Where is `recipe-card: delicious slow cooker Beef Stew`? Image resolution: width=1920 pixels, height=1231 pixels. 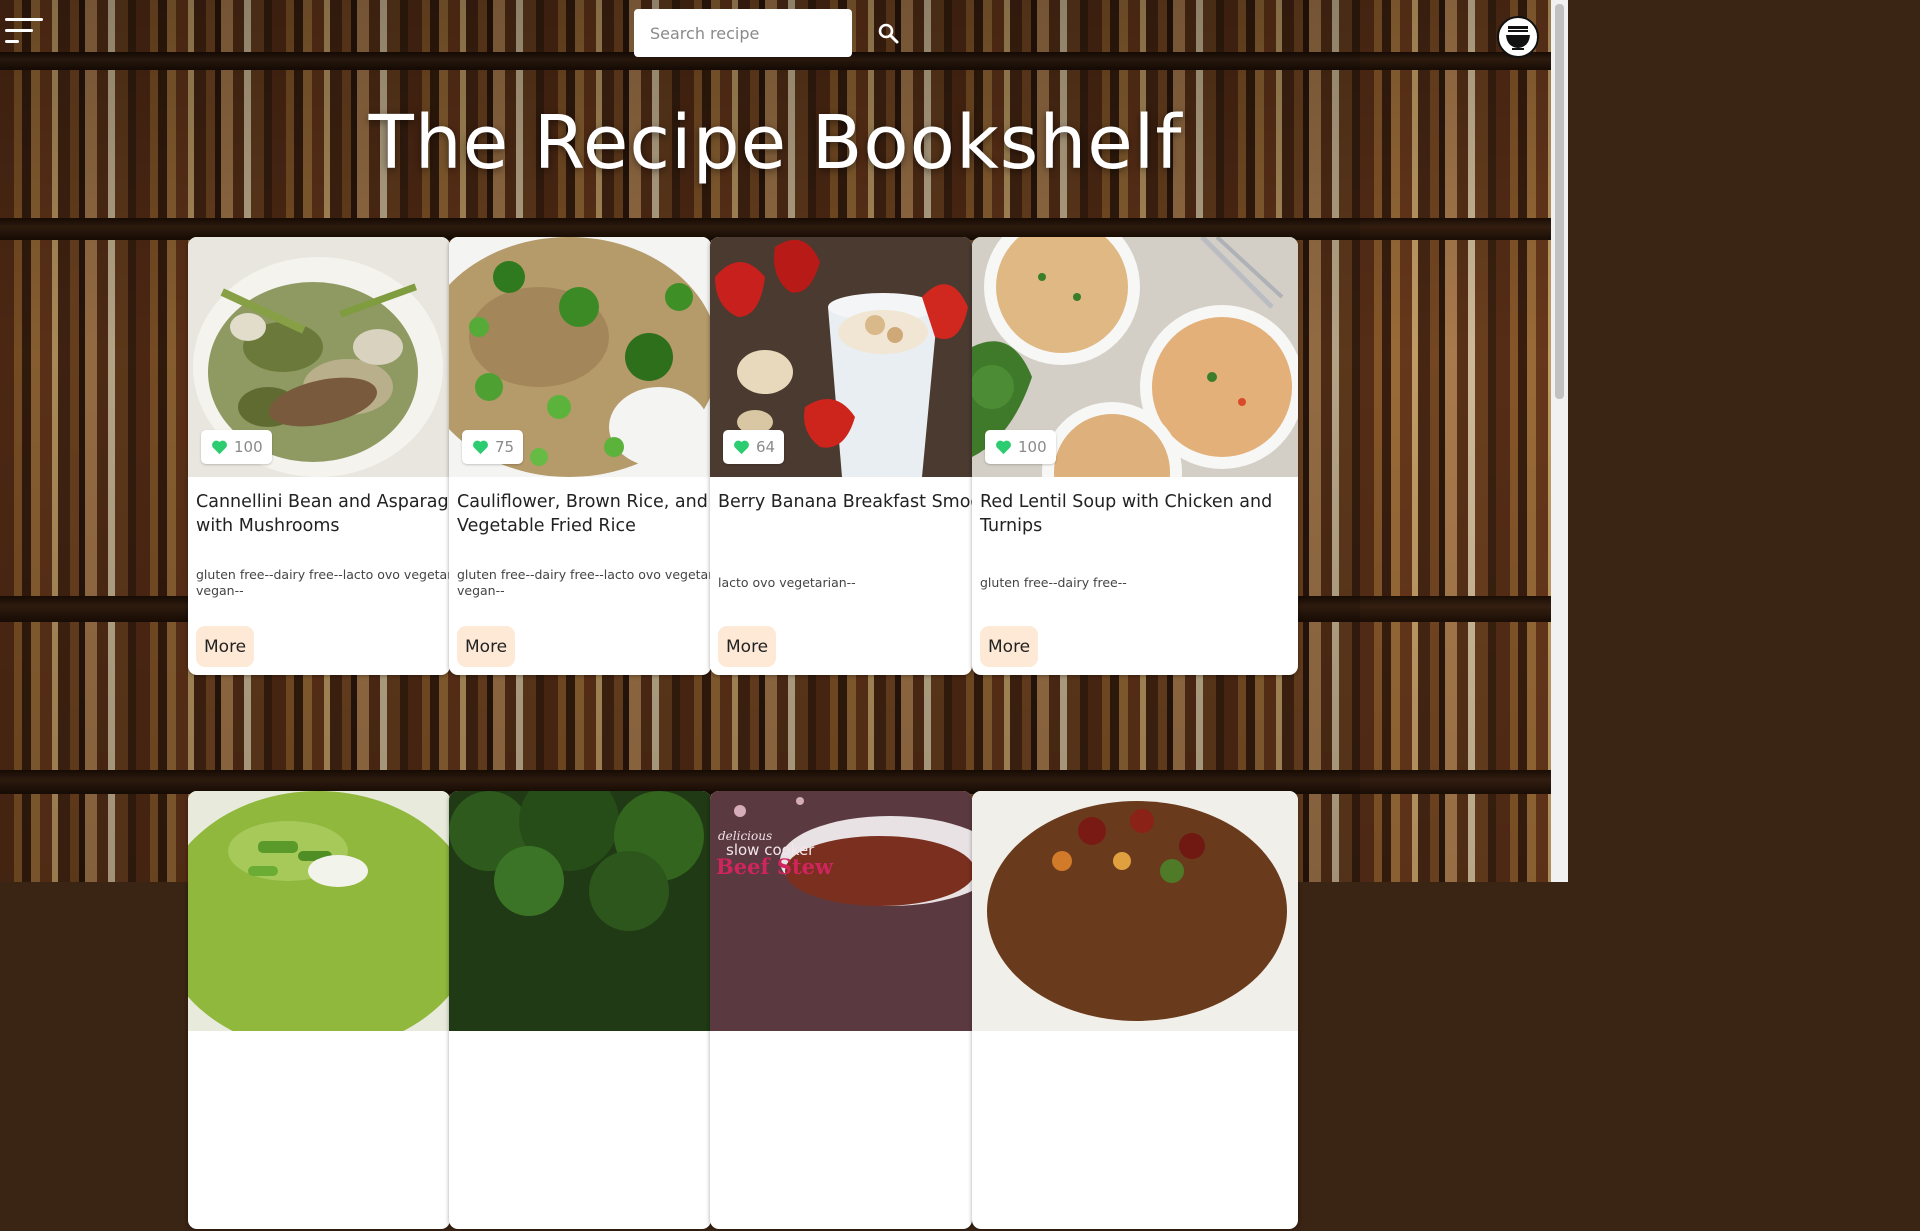
recipe-card: delicious slow cooker Beef Stew is located at coordinates (841, 1010).